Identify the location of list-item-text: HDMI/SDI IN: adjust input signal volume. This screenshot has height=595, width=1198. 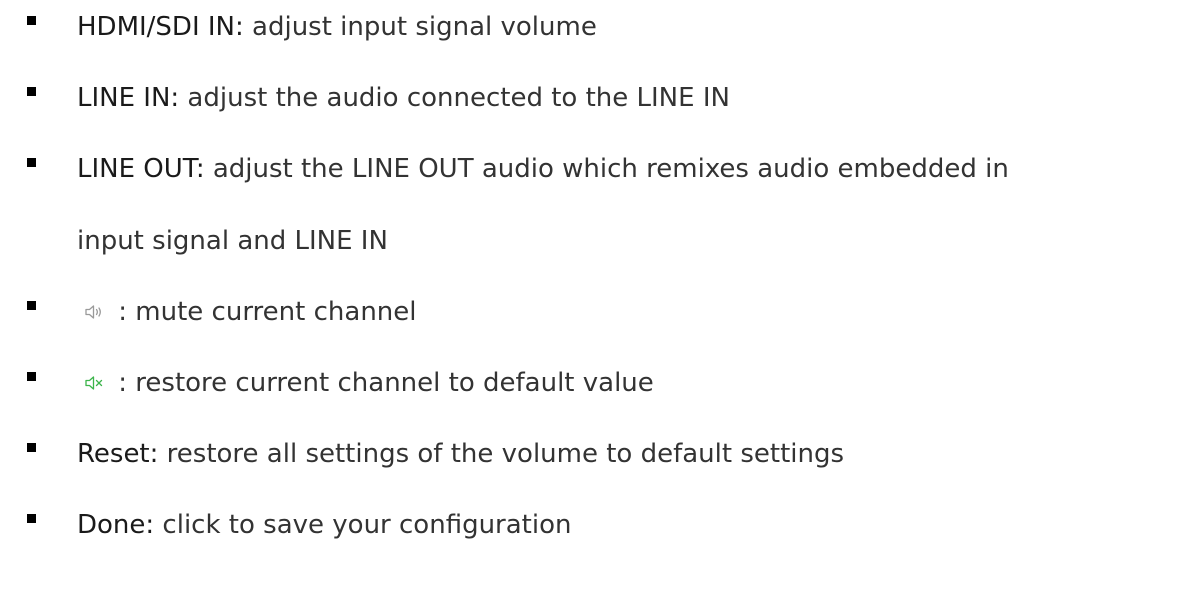
(627, 27).